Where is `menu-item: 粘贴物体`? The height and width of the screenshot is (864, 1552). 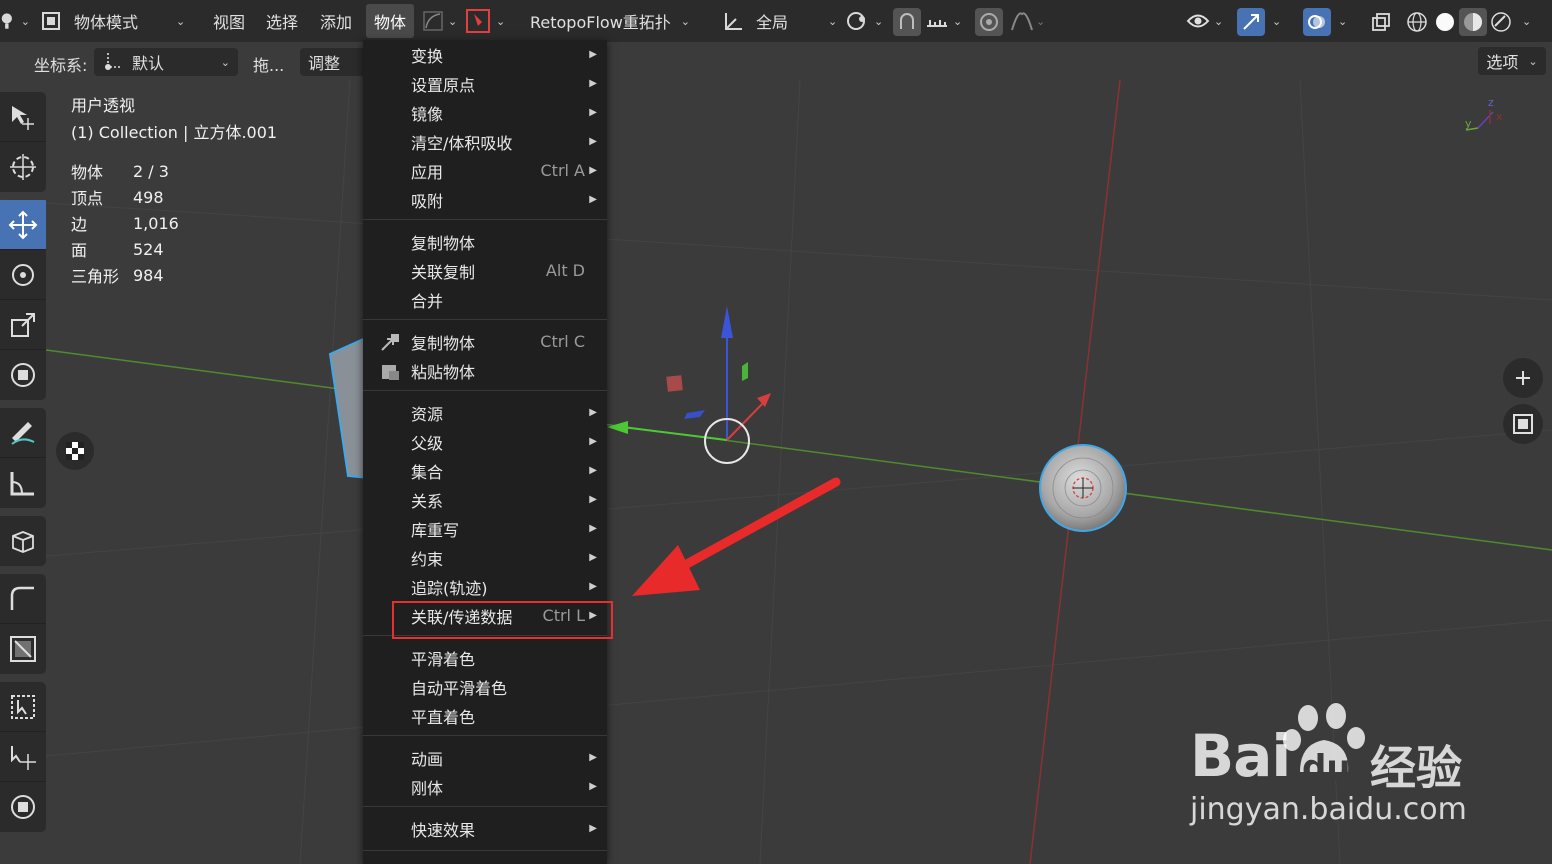
menu-item: 粘贴物体 is located at coordinates (485, 370).